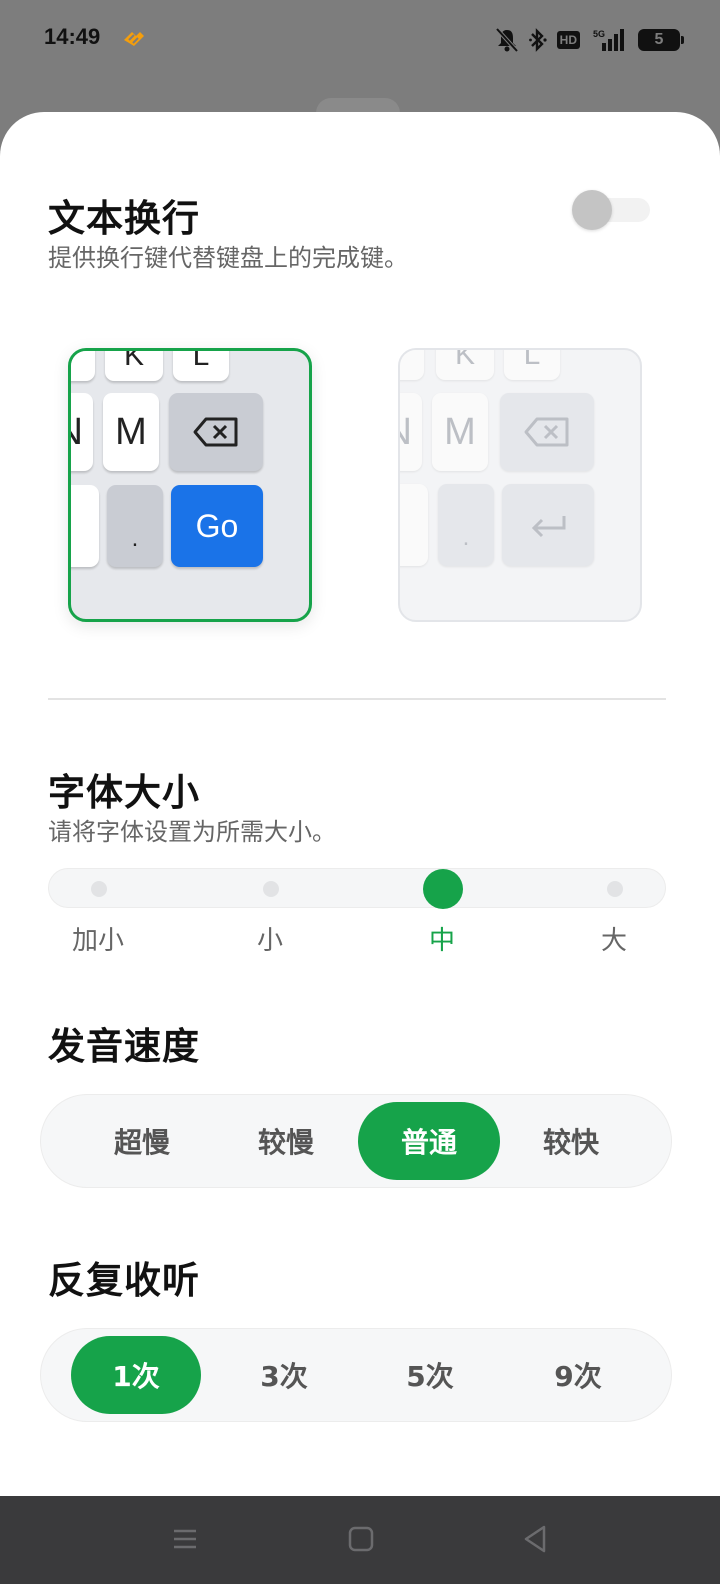  I want to click on enter-arrow-icon, so click(548, 527).